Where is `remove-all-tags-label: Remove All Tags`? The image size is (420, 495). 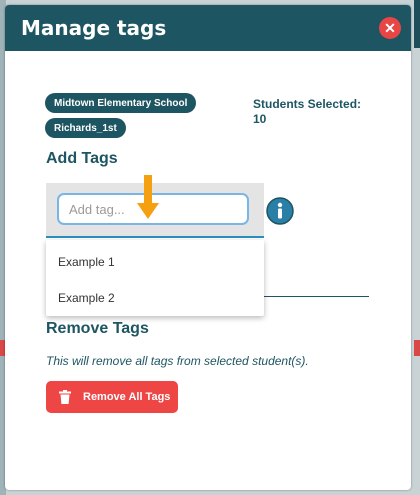
remove-all-tags-label: Remove All Tags is located at coordinates (127, 397).